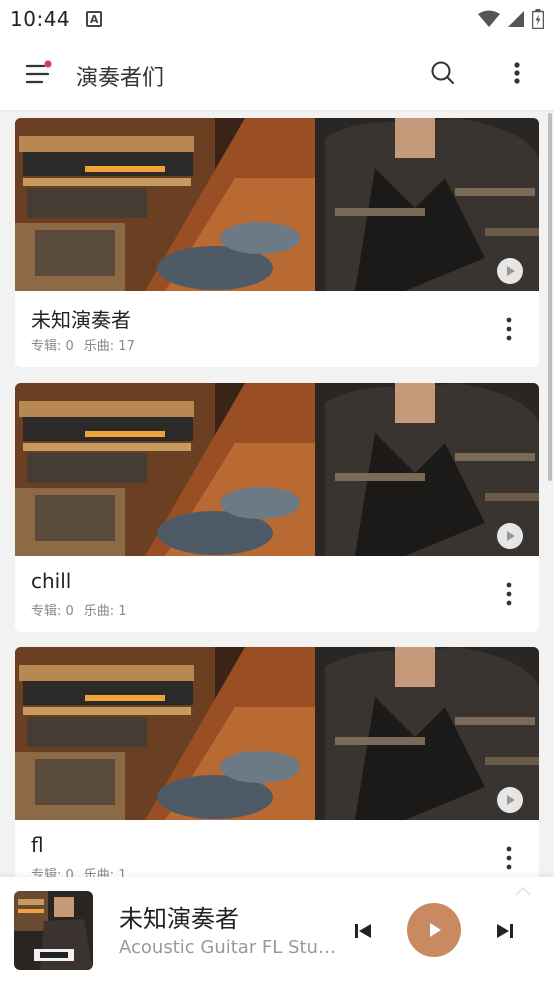  Describe the element at coordinates (48, 64) in the screenshot. I see `menu-badge-icon` at that location.